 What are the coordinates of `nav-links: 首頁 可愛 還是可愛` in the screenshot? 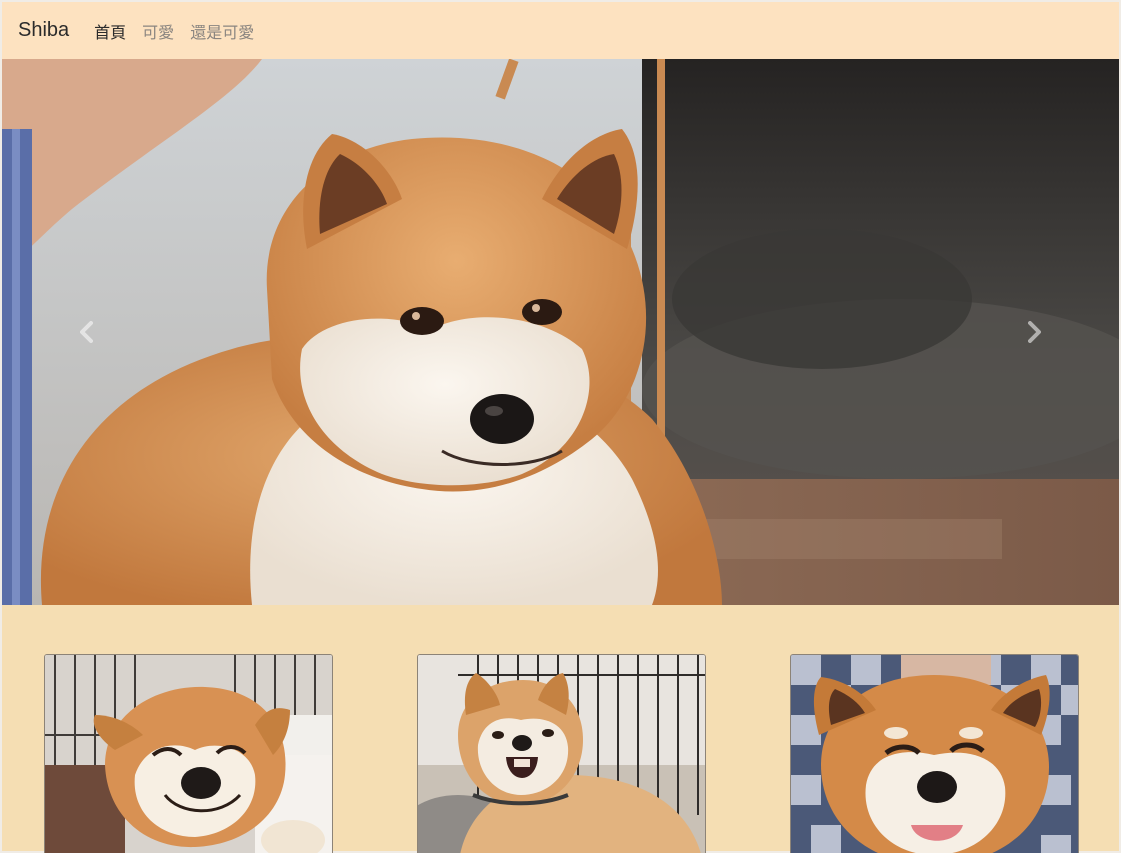 It's located at (174, 31).